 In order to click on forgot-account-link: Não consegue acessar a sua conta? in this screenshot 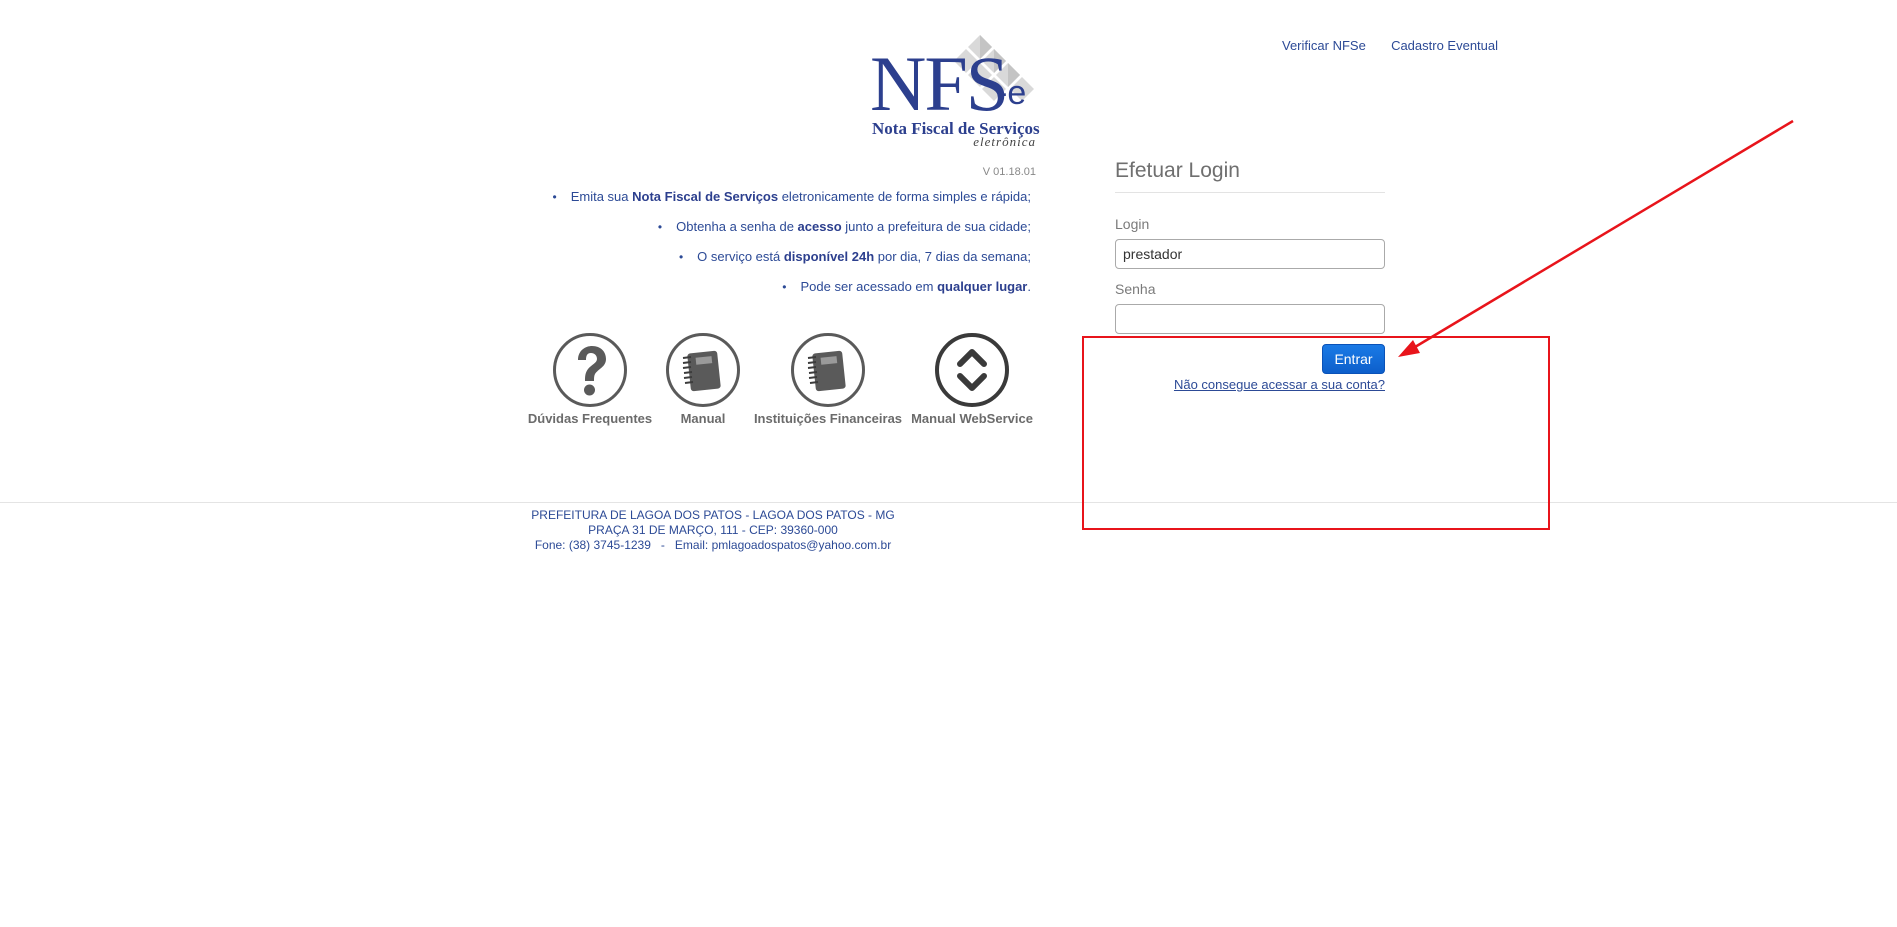, I will do `click(1250, 384)`.